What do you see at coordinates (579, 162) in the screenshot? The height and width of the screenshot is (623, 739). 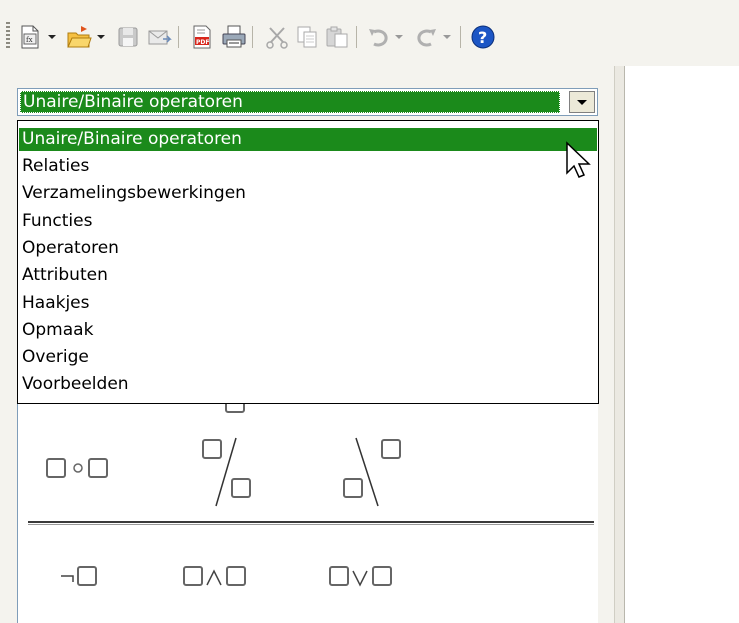 I see `mouse-cursor-icon` at bounding box center [579, 162].